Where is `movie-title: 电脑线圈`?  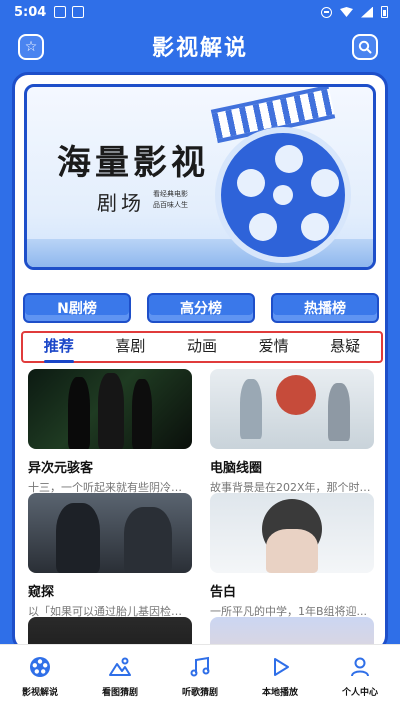 movie-title: 电脑线圈 is located at coordinates (236, 468).